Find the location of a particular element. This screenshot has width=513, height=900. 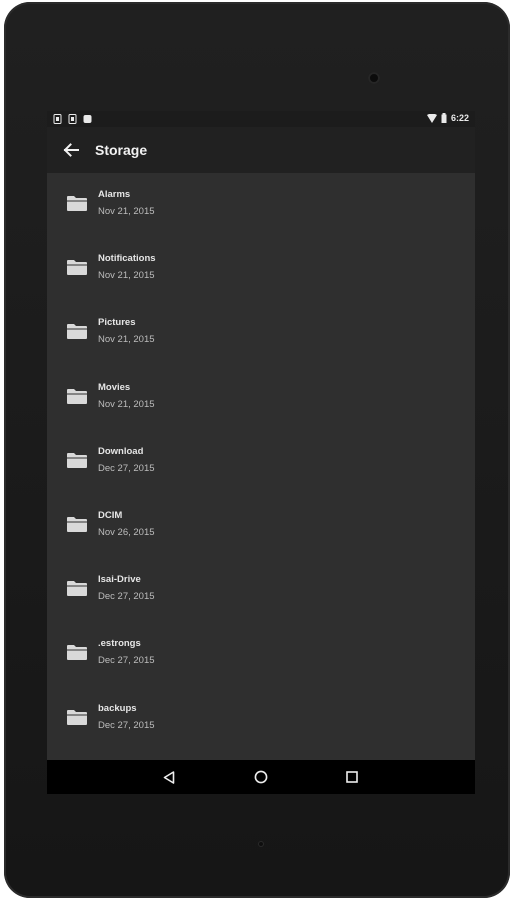

home-circle-icon is located at coordinates (261, 777).